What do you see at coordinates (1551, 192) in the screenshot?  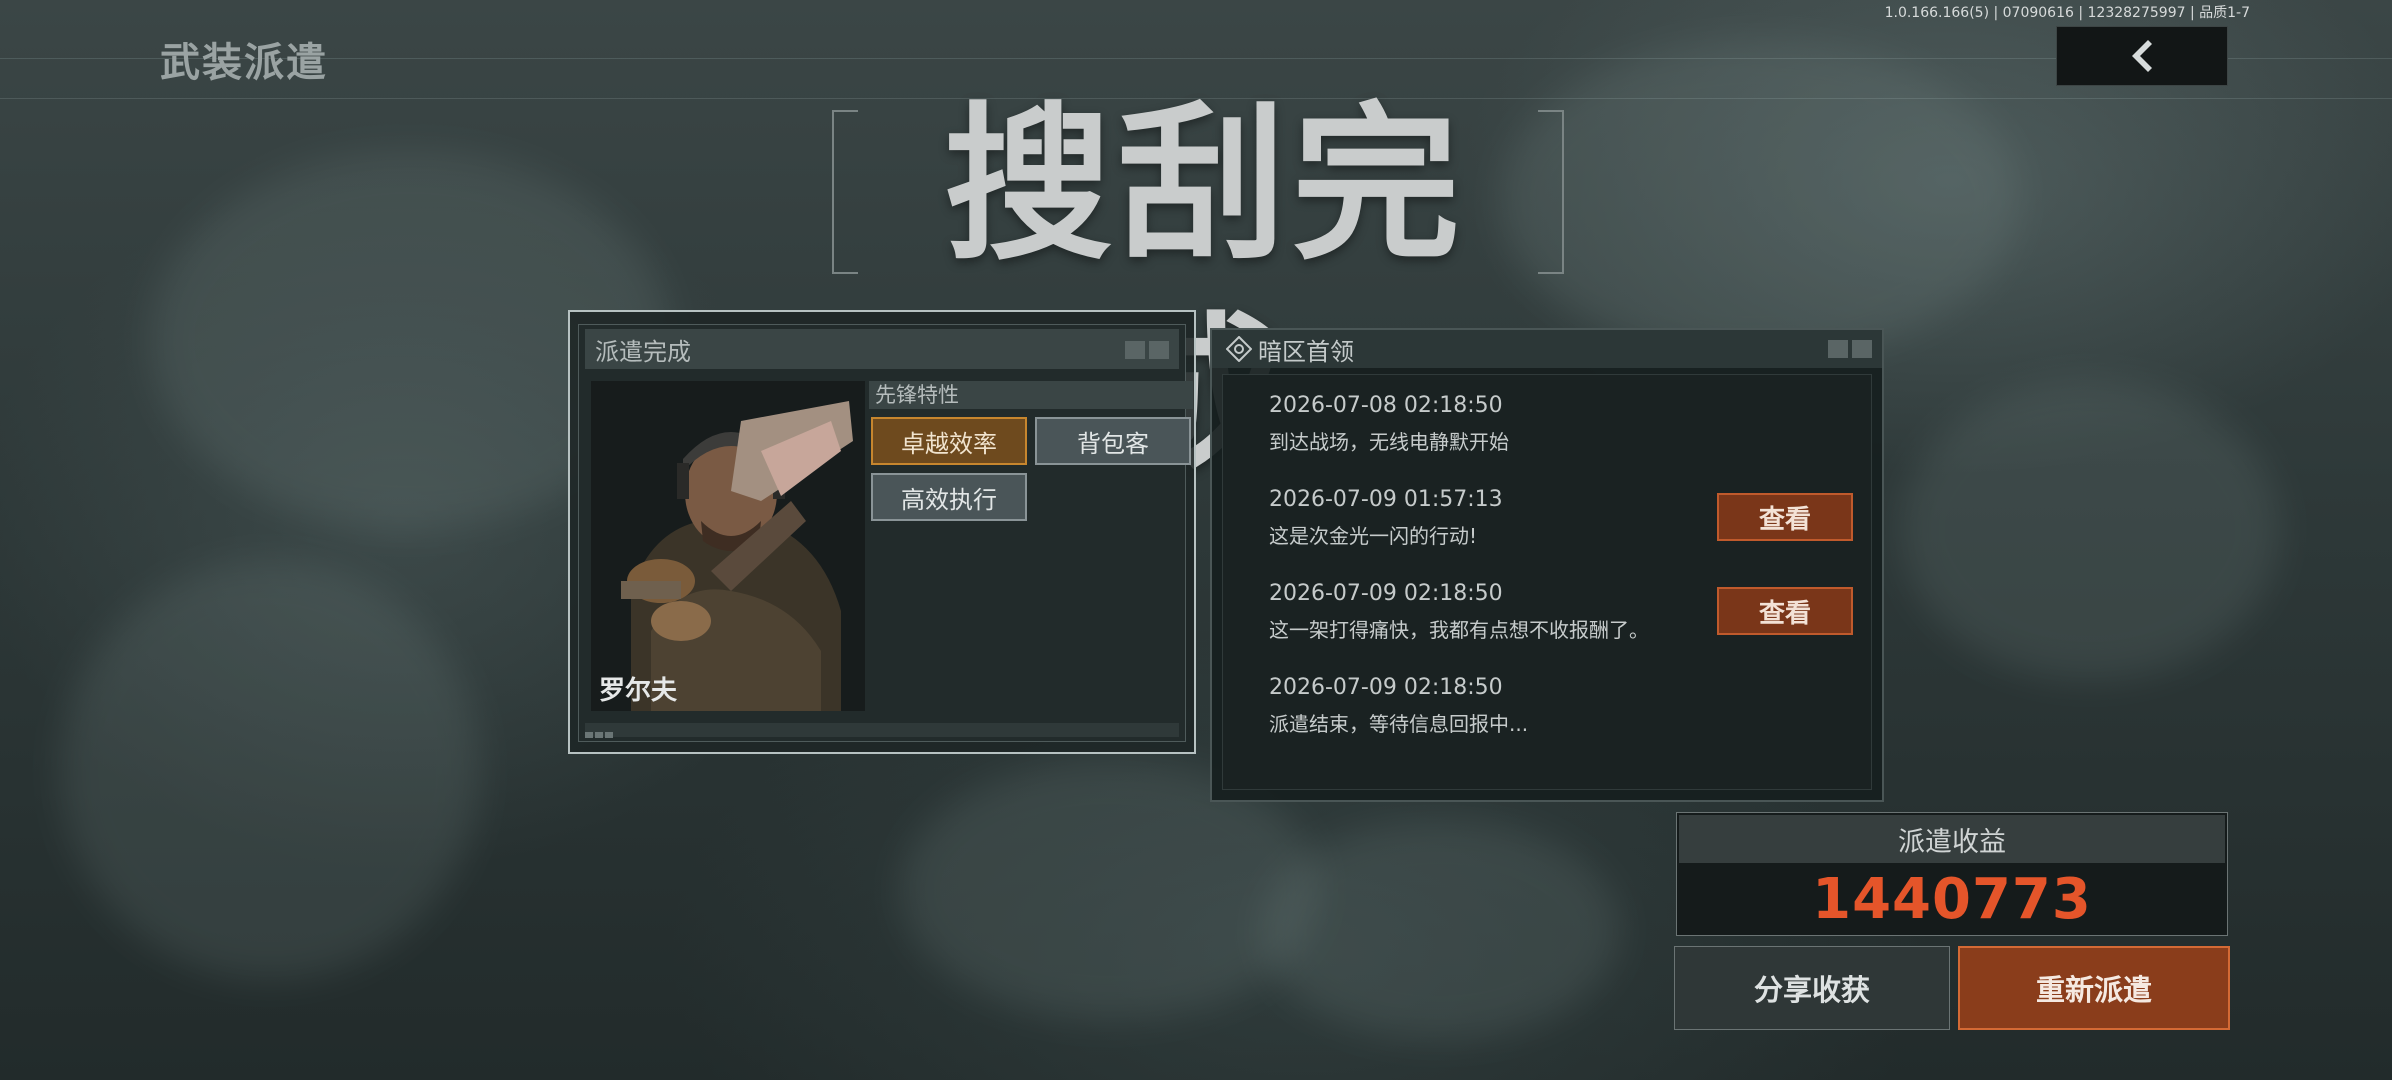 I see `hero-bracket-right` at bounding box center [1551, 192].